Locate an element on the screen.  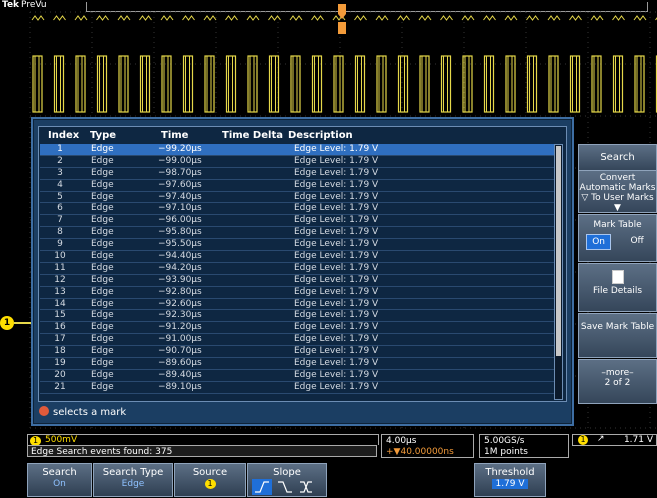
mark-table-on: On is located at coordinates (598, 242).